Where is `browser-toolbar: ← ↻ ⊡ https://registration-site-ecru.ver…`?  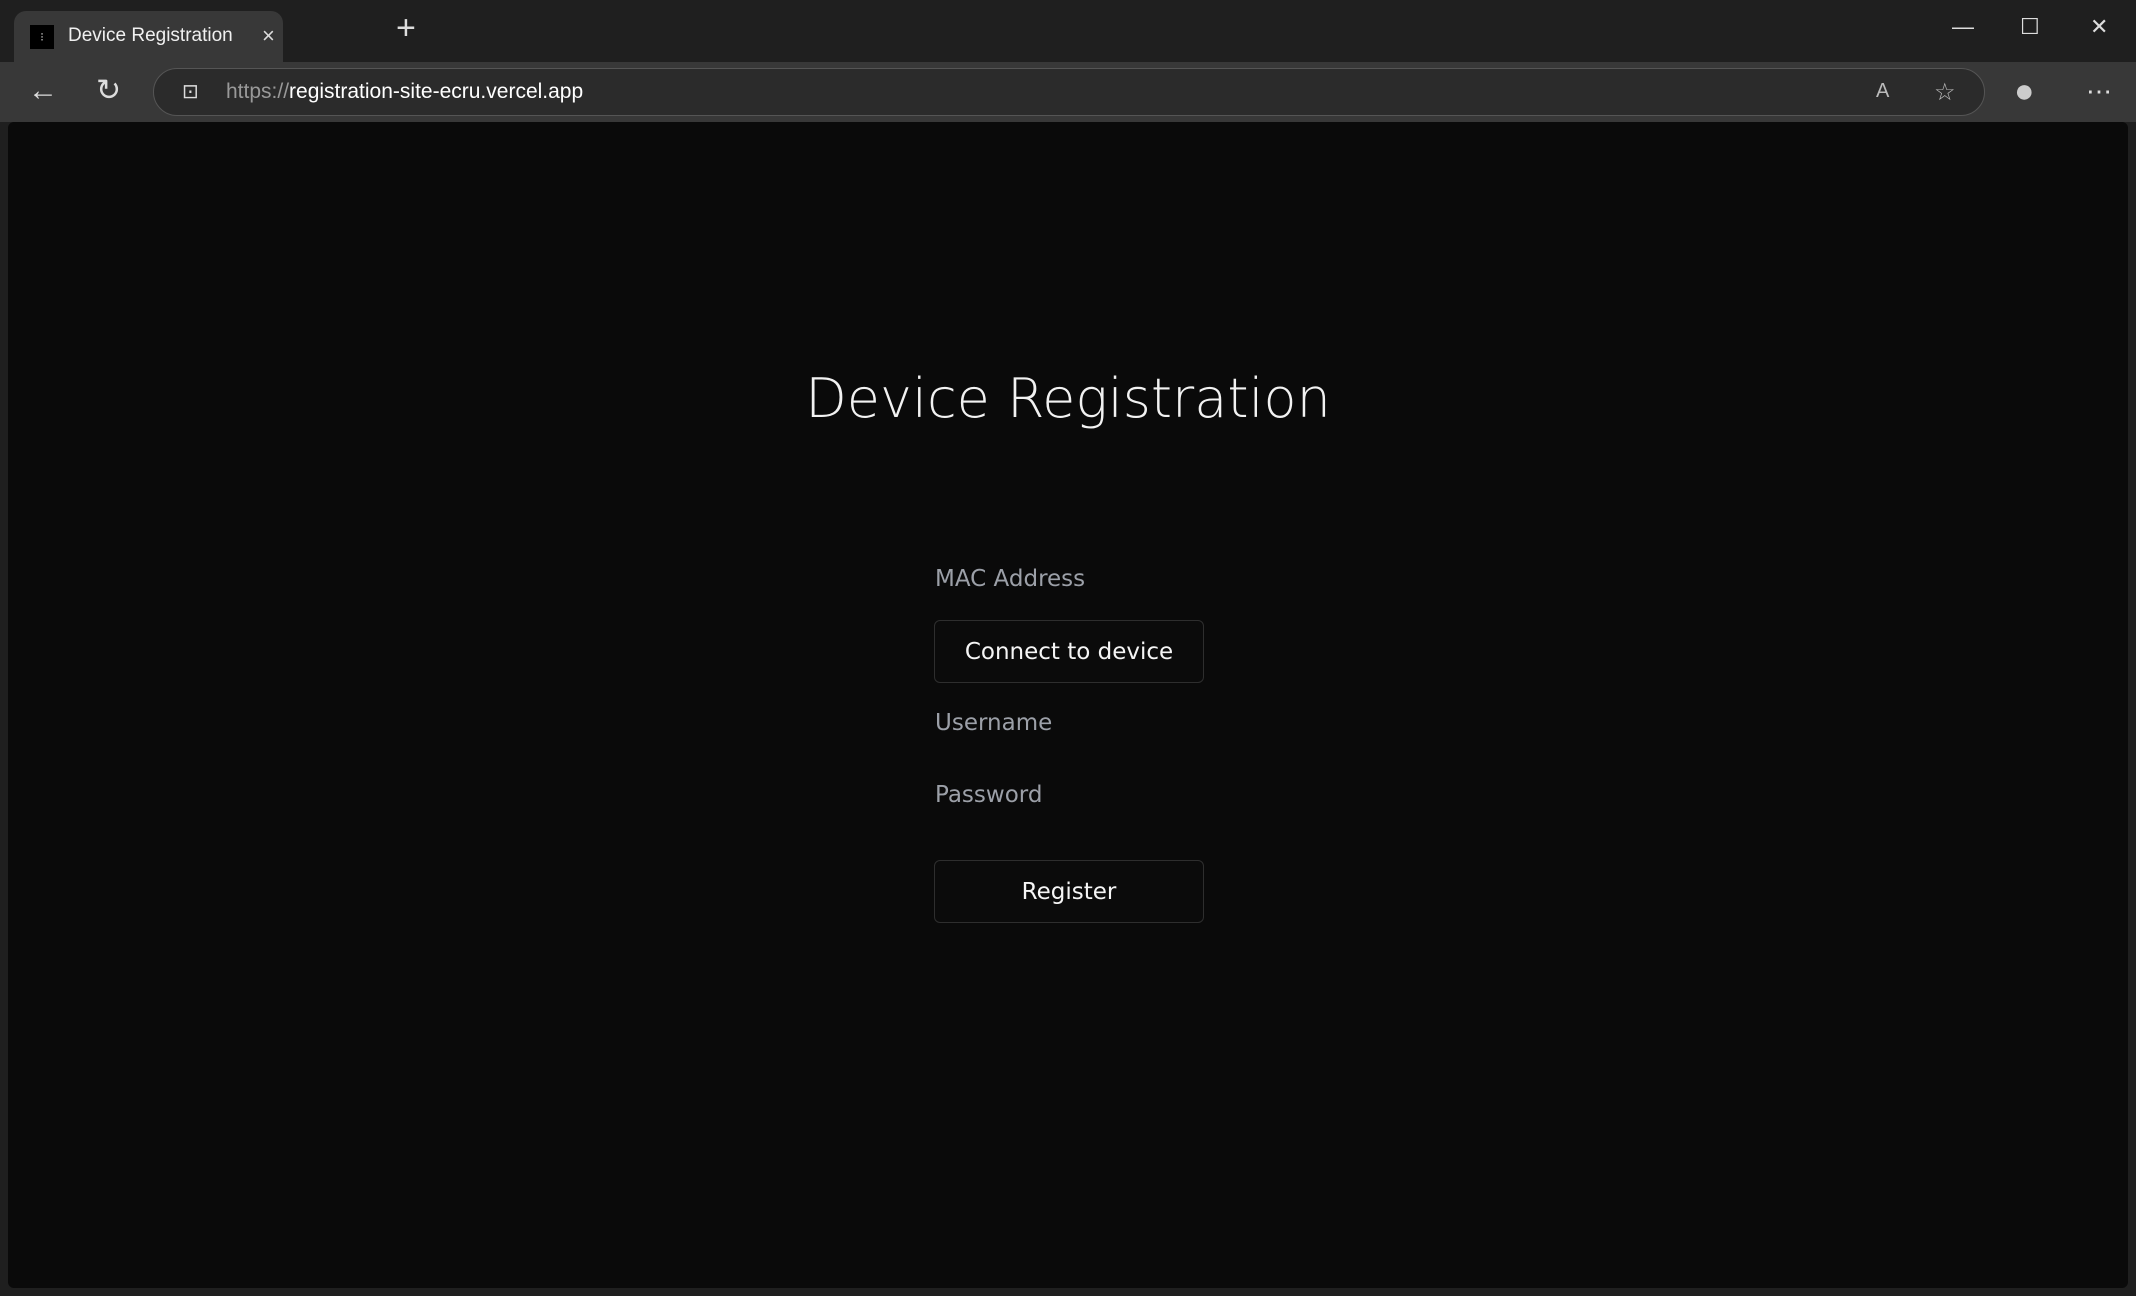 browser-toolbar: ← ↻ ⊡ https://registration-site-ecru.ver… is located at coordinates (1068, 92).